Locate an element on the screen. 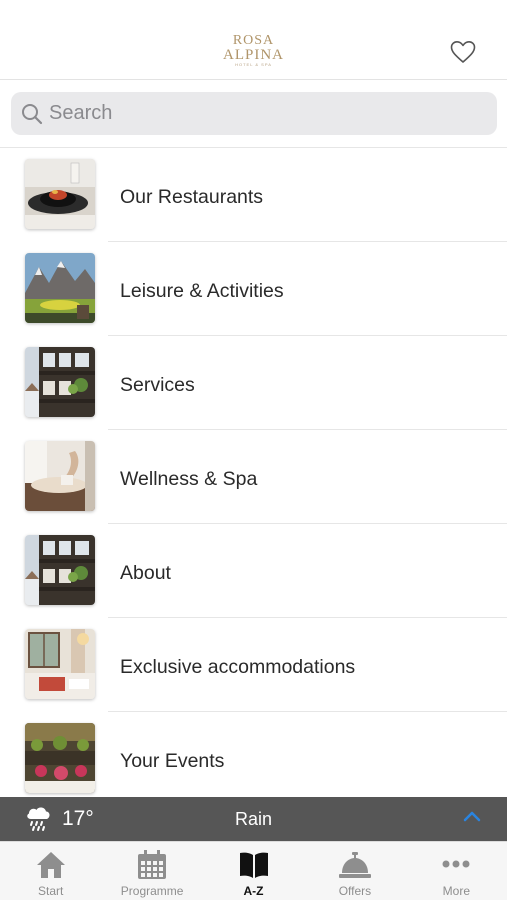 This screenshot has height=900, width=507. rosa-alpina-logo: ROSA ALPINA HOTEL & SPA is located at coordinates (253, 51).